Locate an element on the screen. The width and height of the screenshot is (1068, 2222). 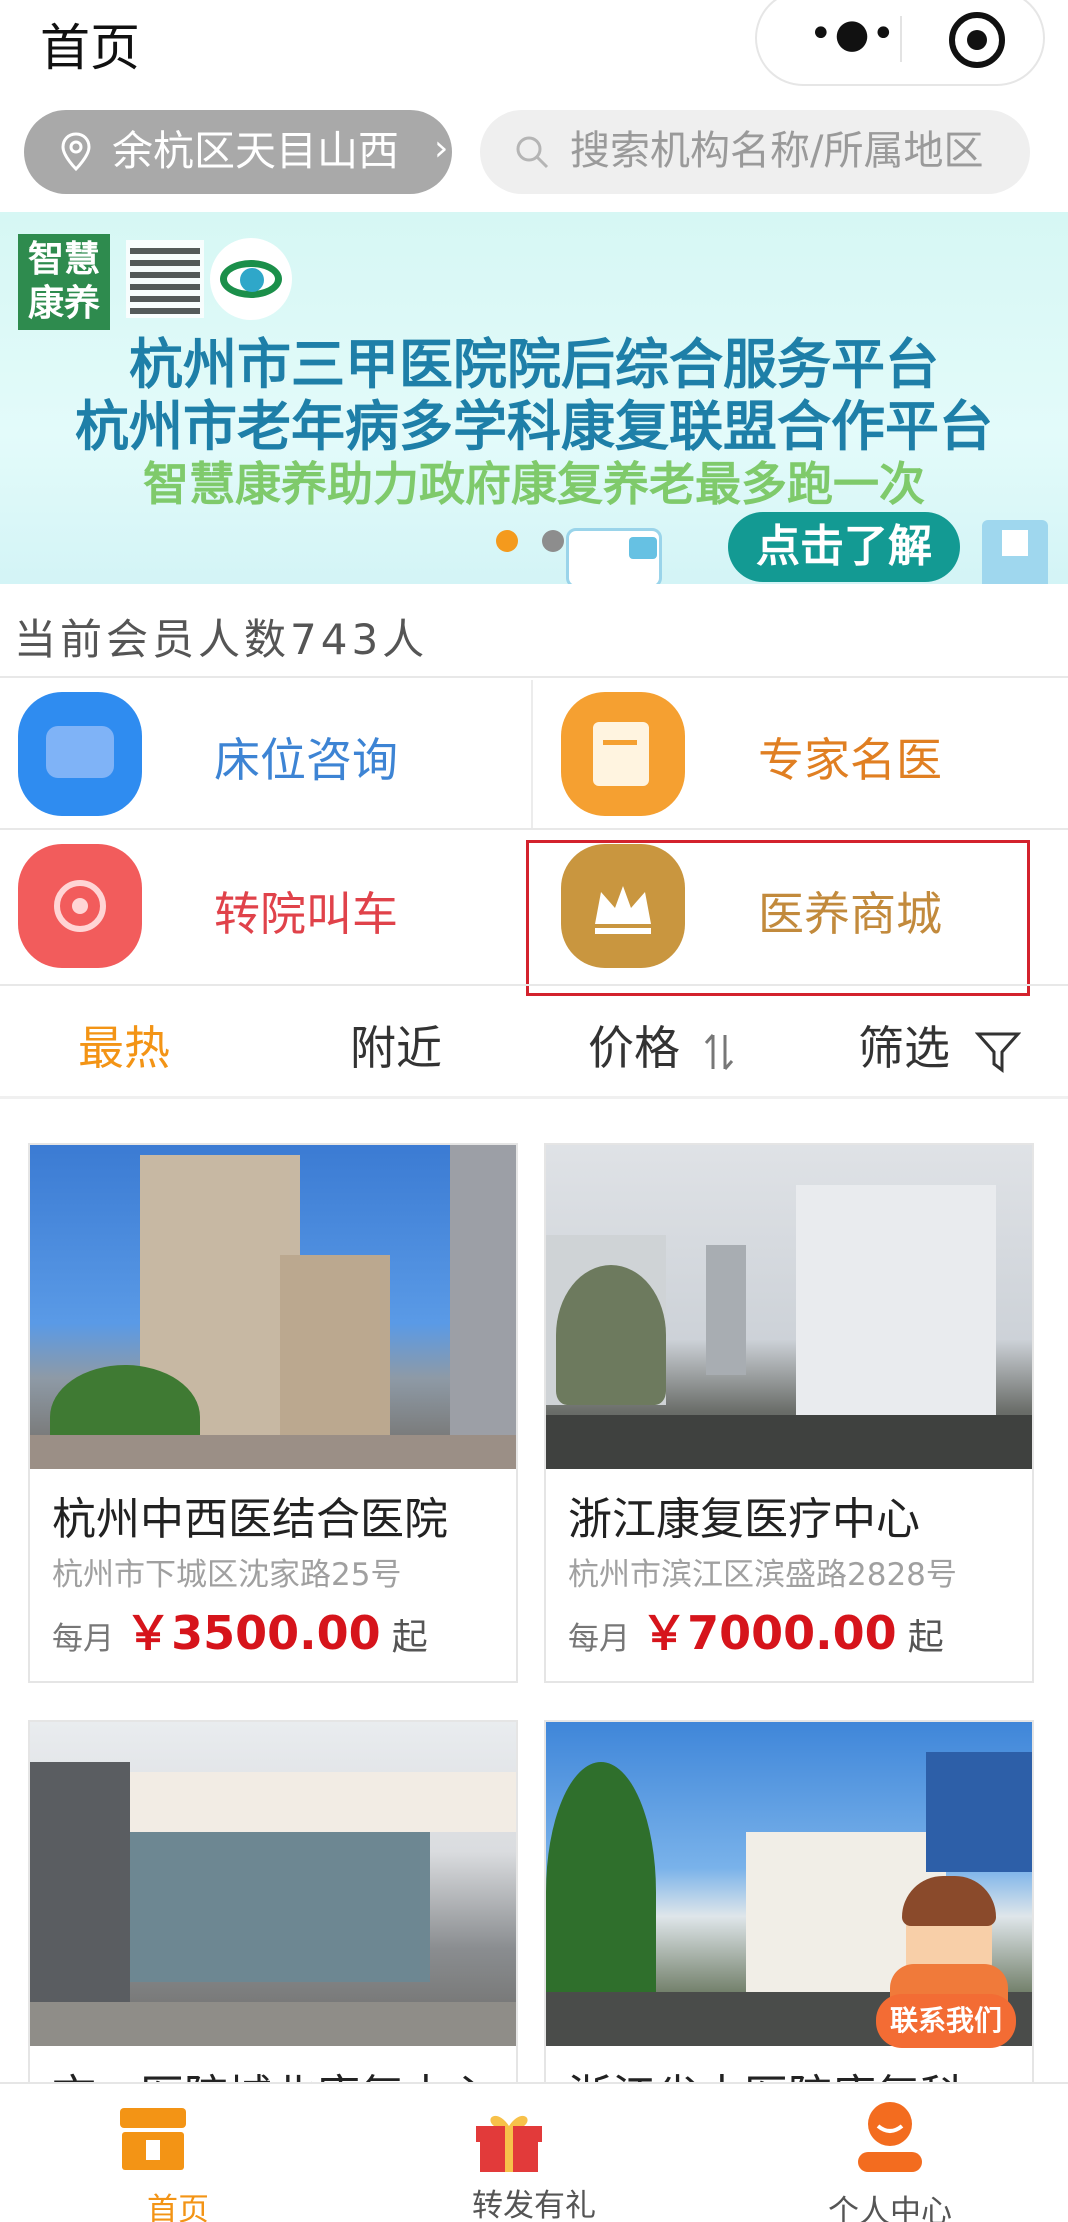
location-label: 余杭区天目山西 is located at coordinates (255, 151).